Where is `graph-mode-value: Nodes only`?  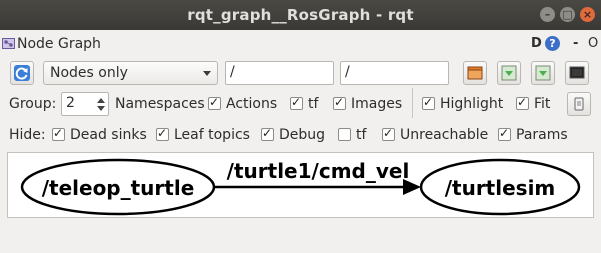
graph-mode-value: Nodes only is located at coordinates (89, 73).